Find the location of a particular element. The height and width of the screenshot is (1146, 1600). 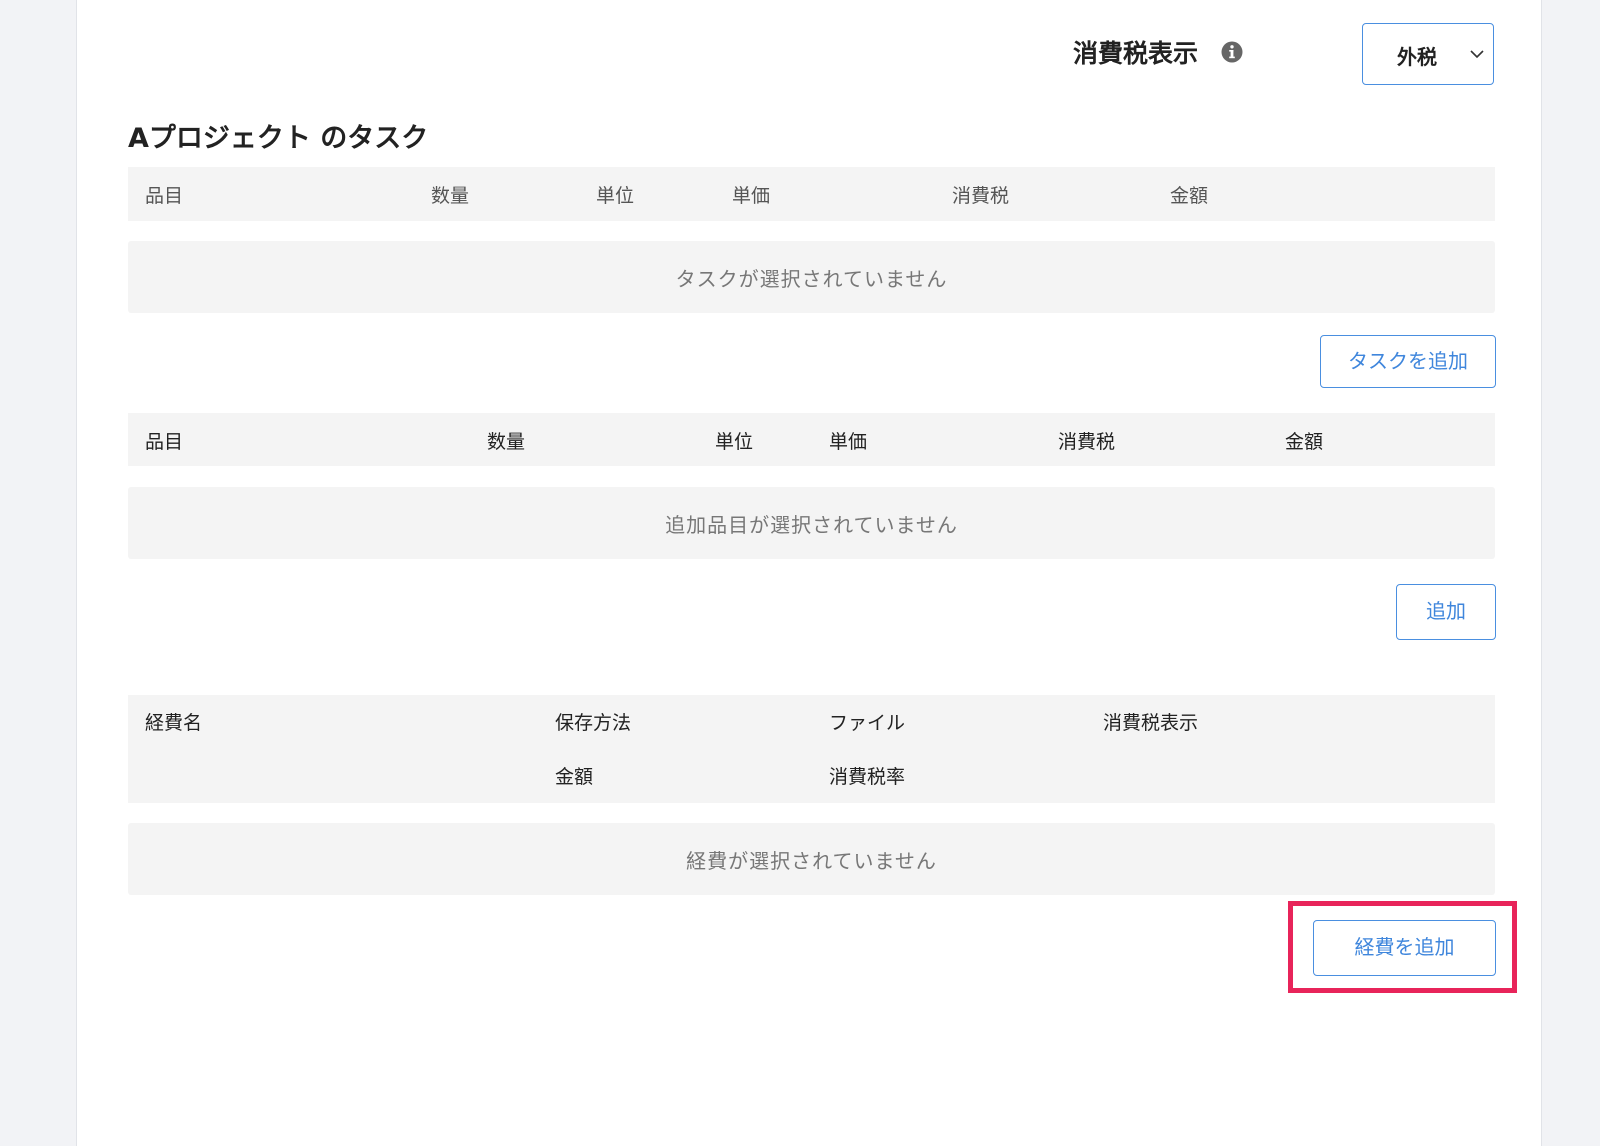

expense-empty-row: 経費が選択されていません is located at coordinates (811, 859).